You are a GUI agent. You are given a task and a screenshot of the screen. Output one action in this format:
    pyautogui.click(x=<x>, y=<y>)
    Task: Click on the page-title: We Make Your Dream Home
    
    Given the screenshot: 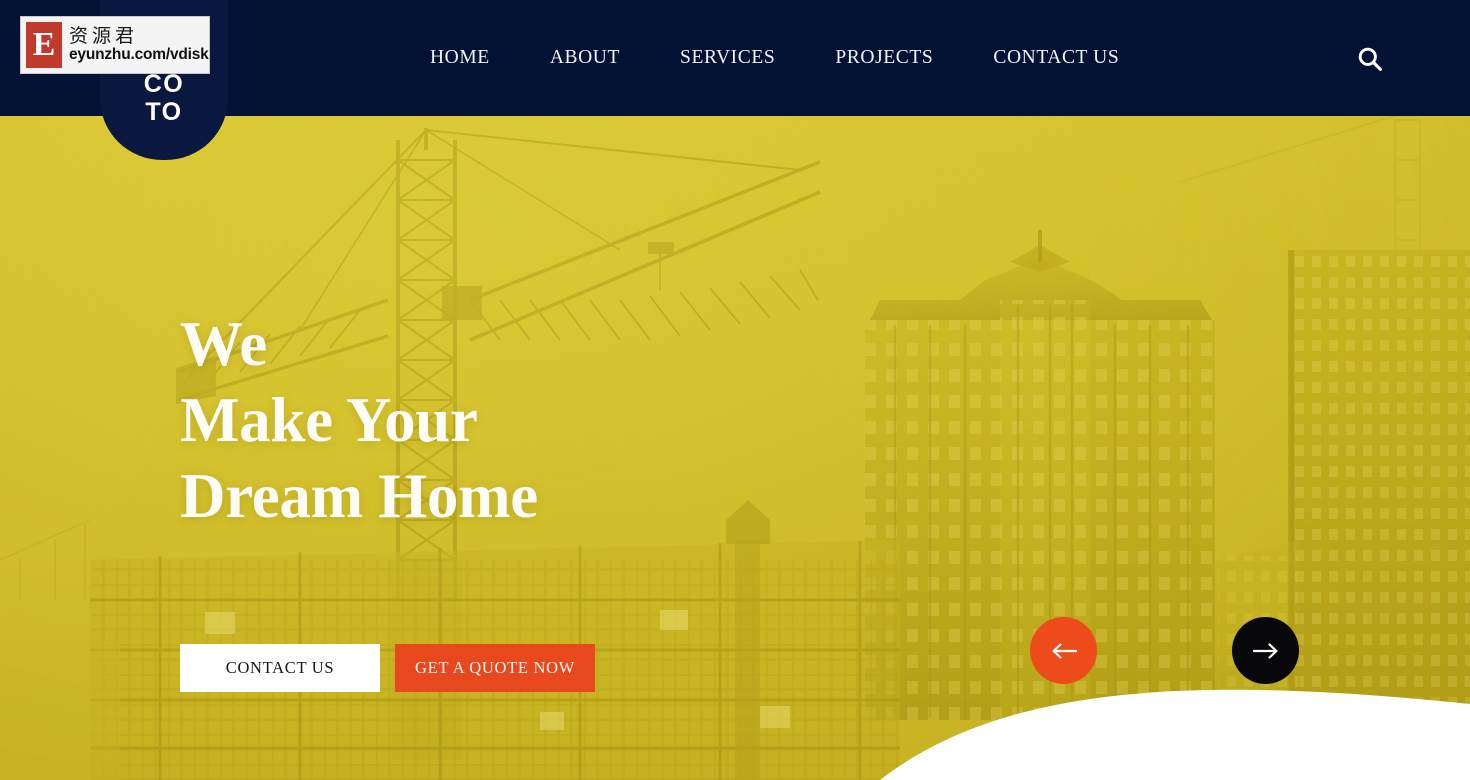 What is the action you would take?
    pyautogui.click(x=359, y=420)
    